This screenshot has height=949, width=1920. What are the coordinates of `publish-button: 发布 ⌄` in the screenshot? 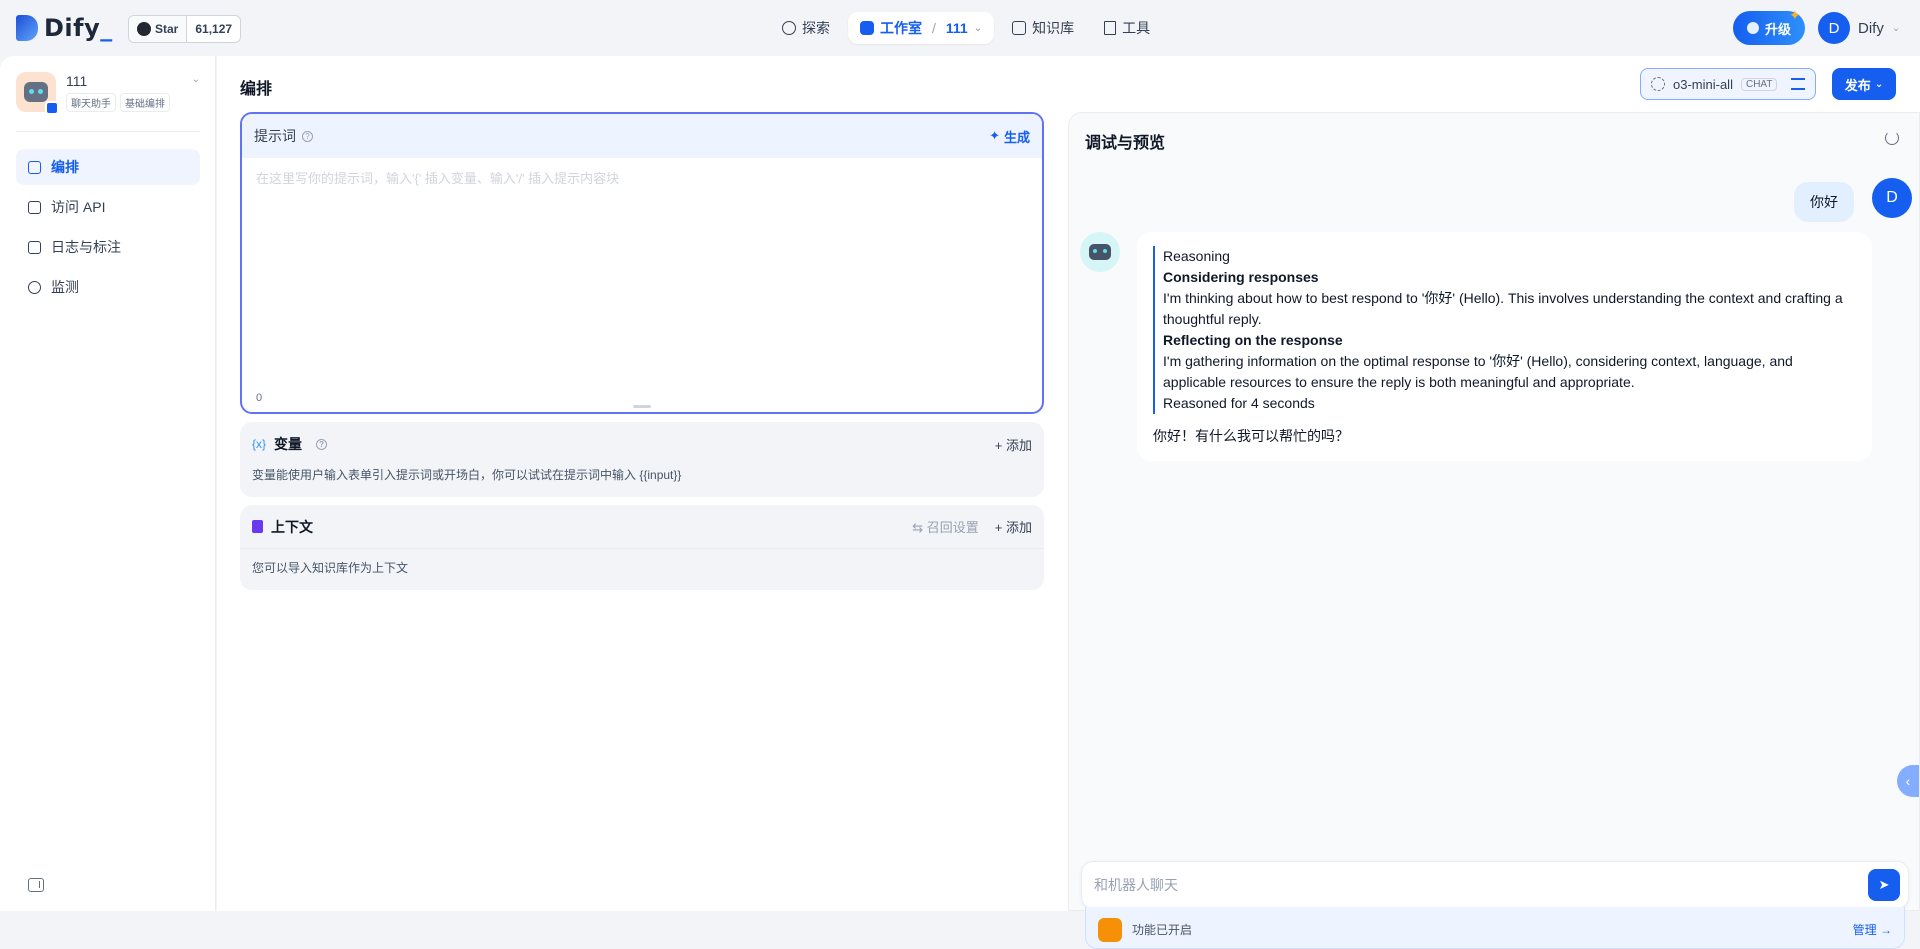 It's located at (1864, 84).